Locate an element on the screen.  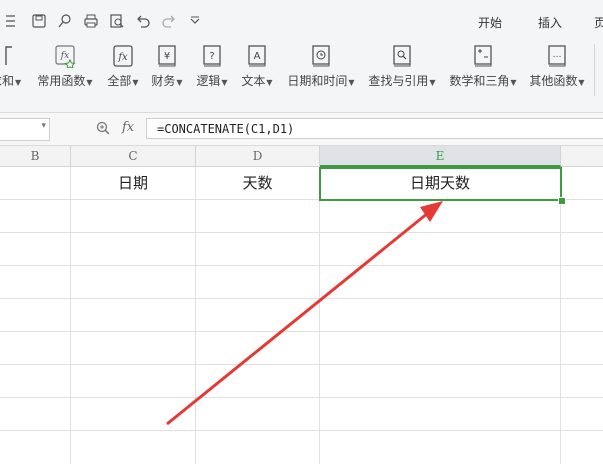
clock-book-icon is located at coordinates (321, 56).